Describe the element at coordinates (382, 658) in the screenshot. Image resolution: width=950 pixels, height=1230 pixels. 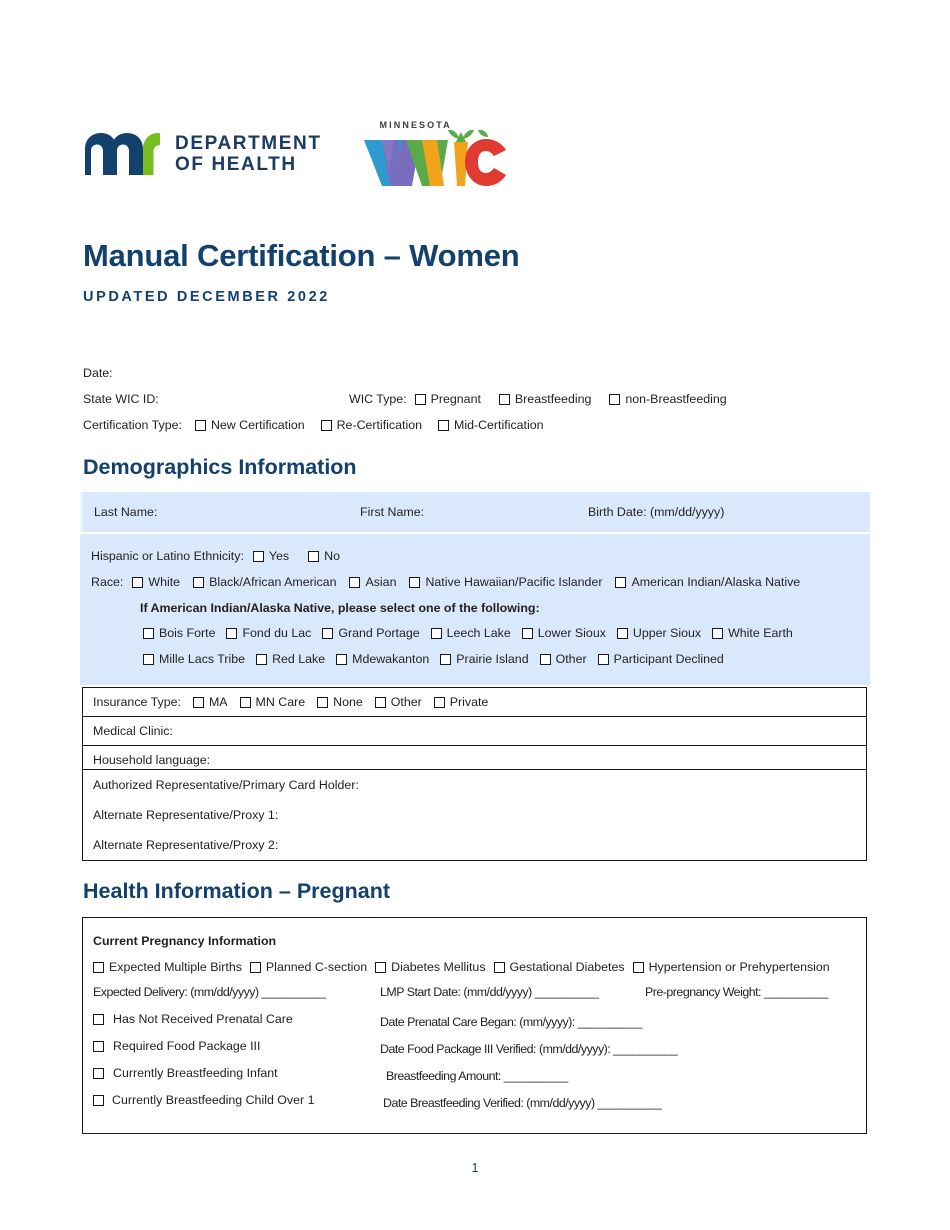
I see `checkbox-tribe-mdewakanton: Mdewakanton` at that location.